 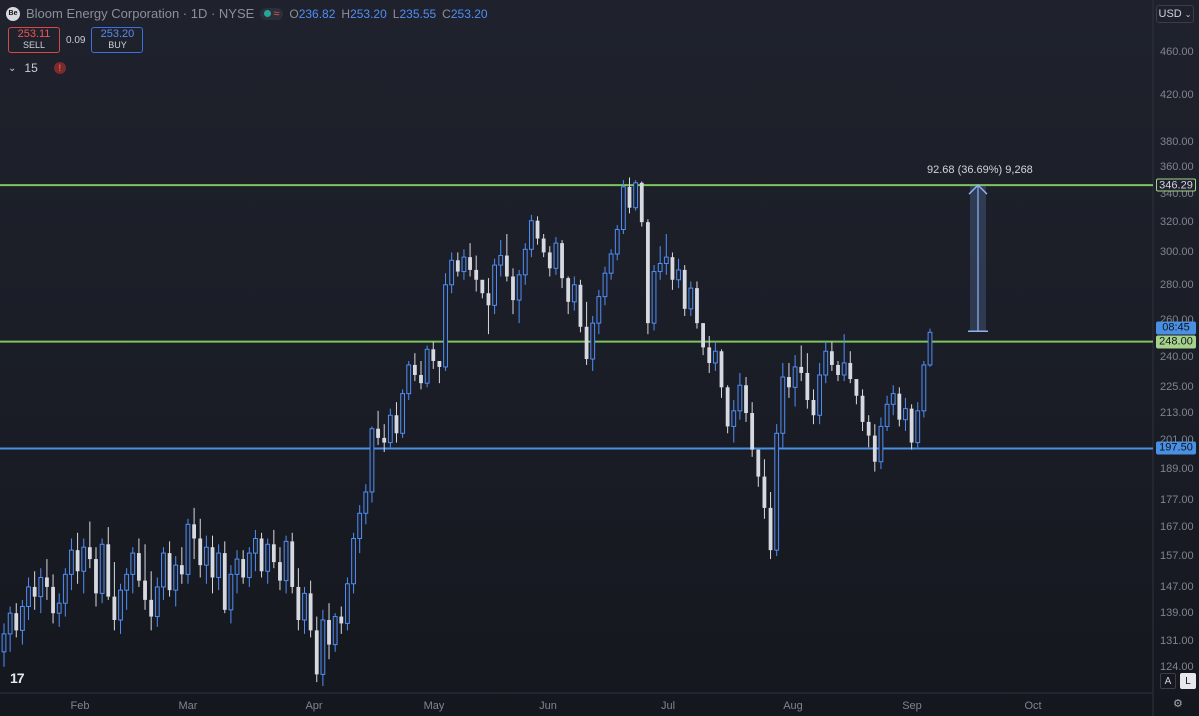 I want to click on buy-button: 253.20 BUY, so click(x=117, y=40).